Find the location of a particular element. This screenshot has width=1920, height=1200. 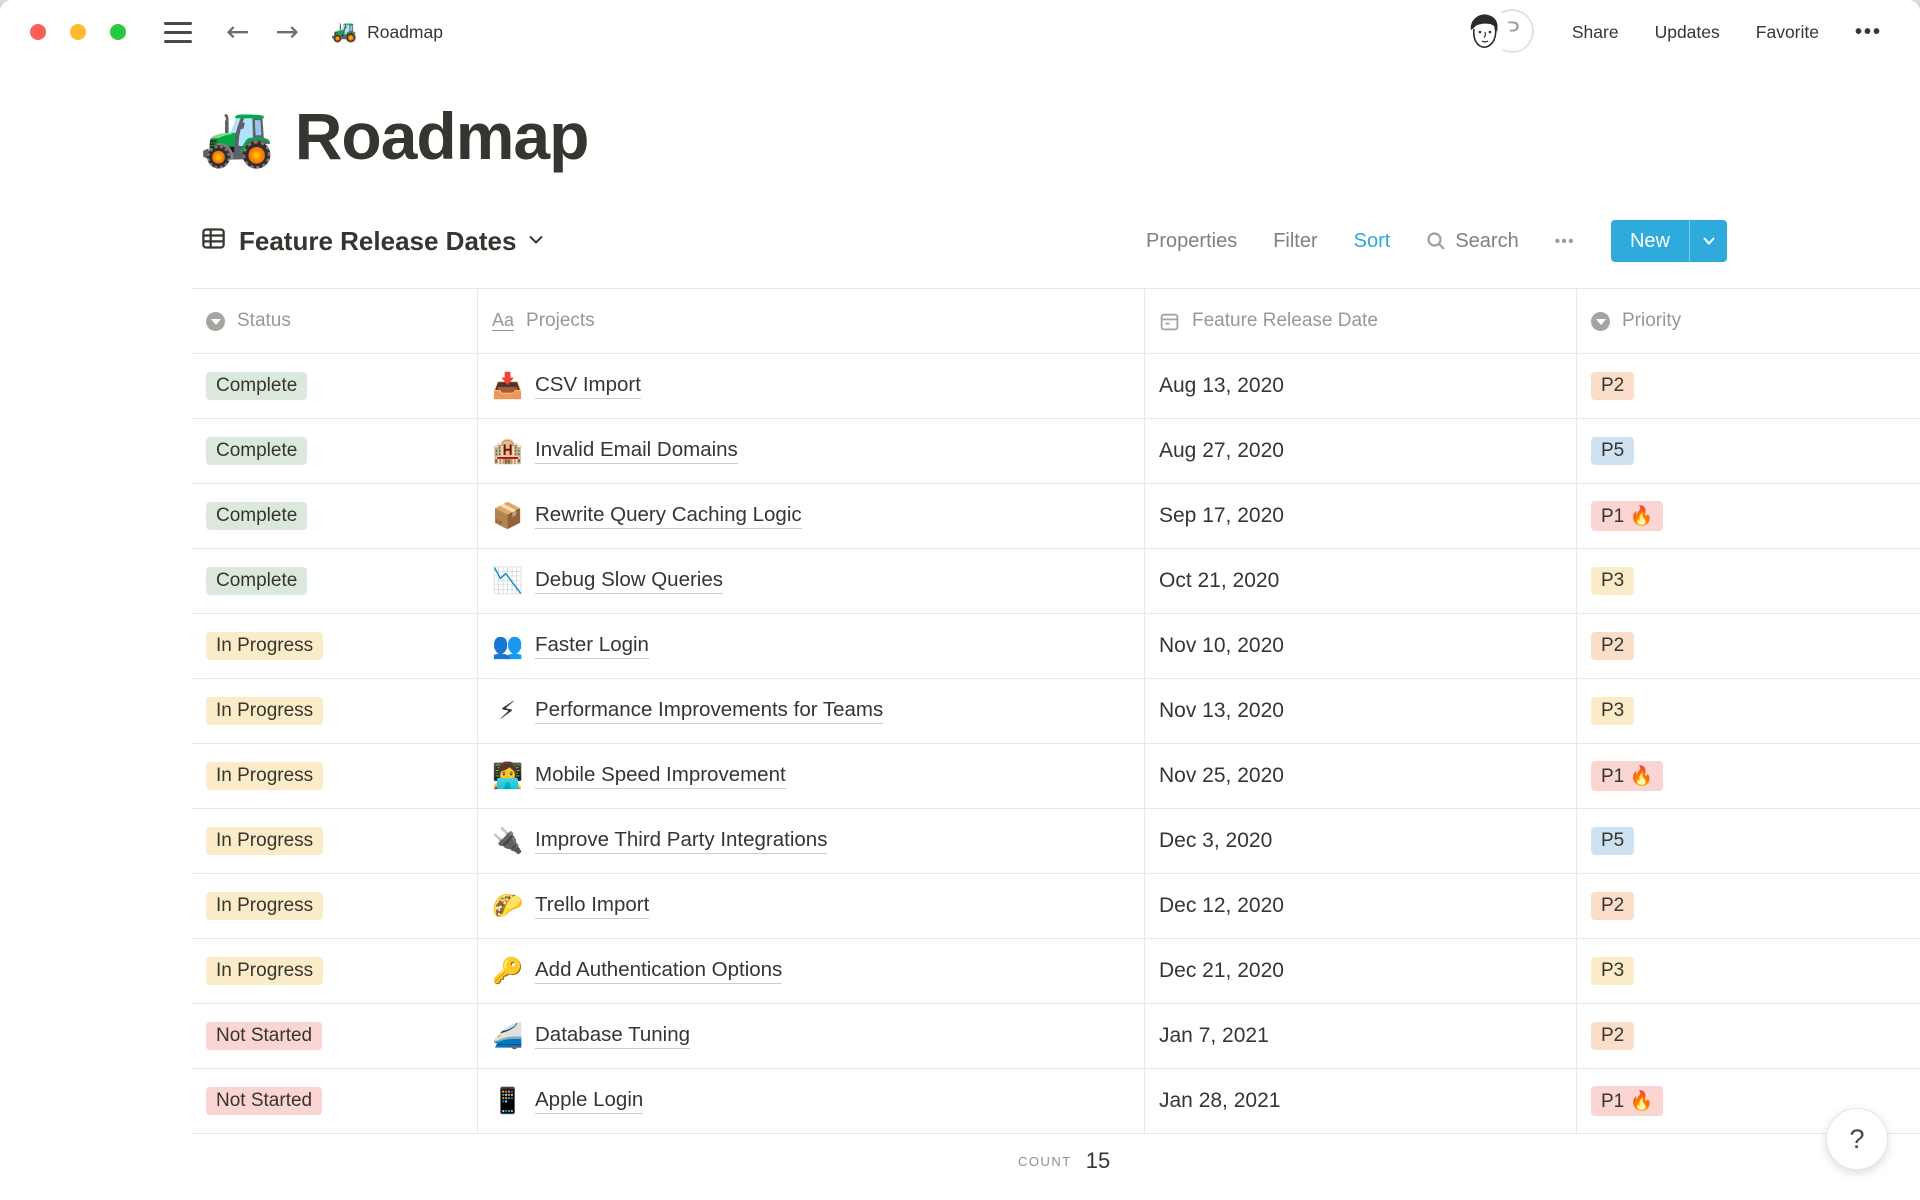

project-cell: 🏨 Invalid Email Domains is located at coordinates (811, 451).